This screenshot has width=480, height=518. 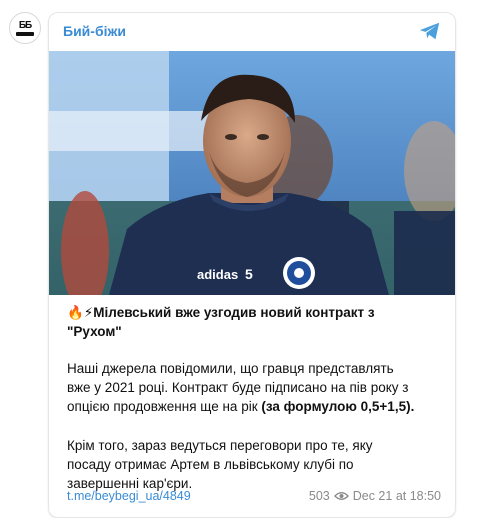 What do you see at coordinates (25, 33) in the screenshot?
I see `avatar-underline` at bounding box center [25, 33].